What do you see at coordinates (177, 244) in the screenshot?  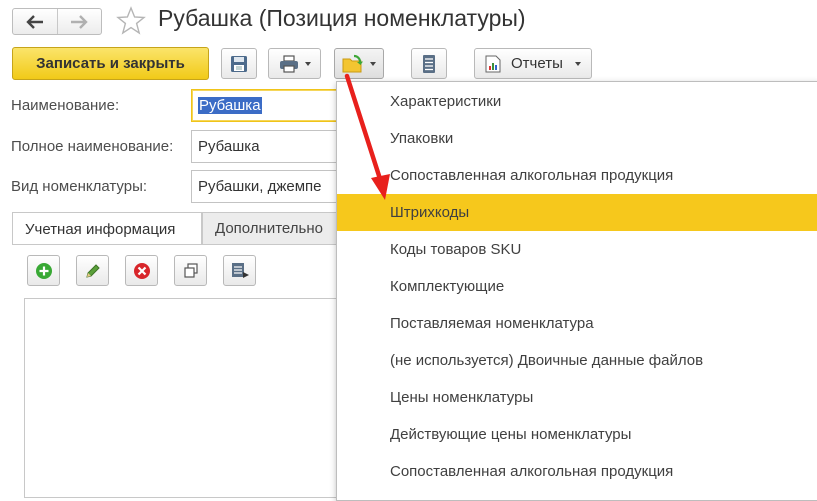 I see `tab-divider` at bounding box center [177, 244].